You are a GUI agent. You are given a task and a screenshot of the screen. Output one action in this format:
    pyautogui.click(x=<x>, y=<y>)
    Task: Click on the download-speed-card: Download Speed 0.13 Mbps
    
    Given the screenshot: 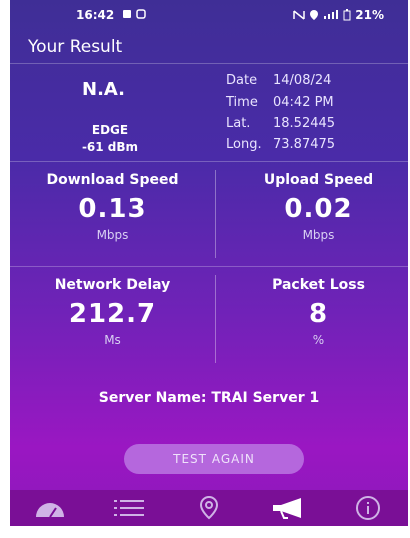 What is the action you would take?
    pyautogui.click(x=112, y=207)
    